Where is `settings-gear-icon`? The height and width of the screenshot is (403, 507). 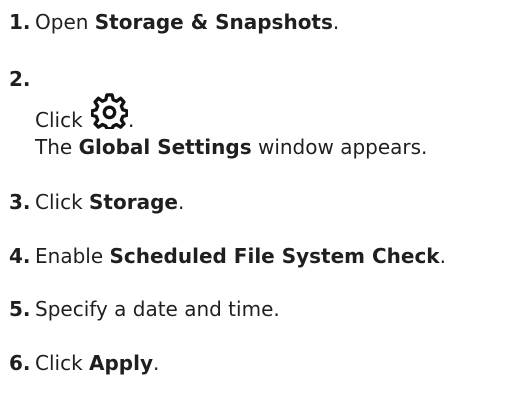 settings-gear-icon is located at coordinates (110, 110).